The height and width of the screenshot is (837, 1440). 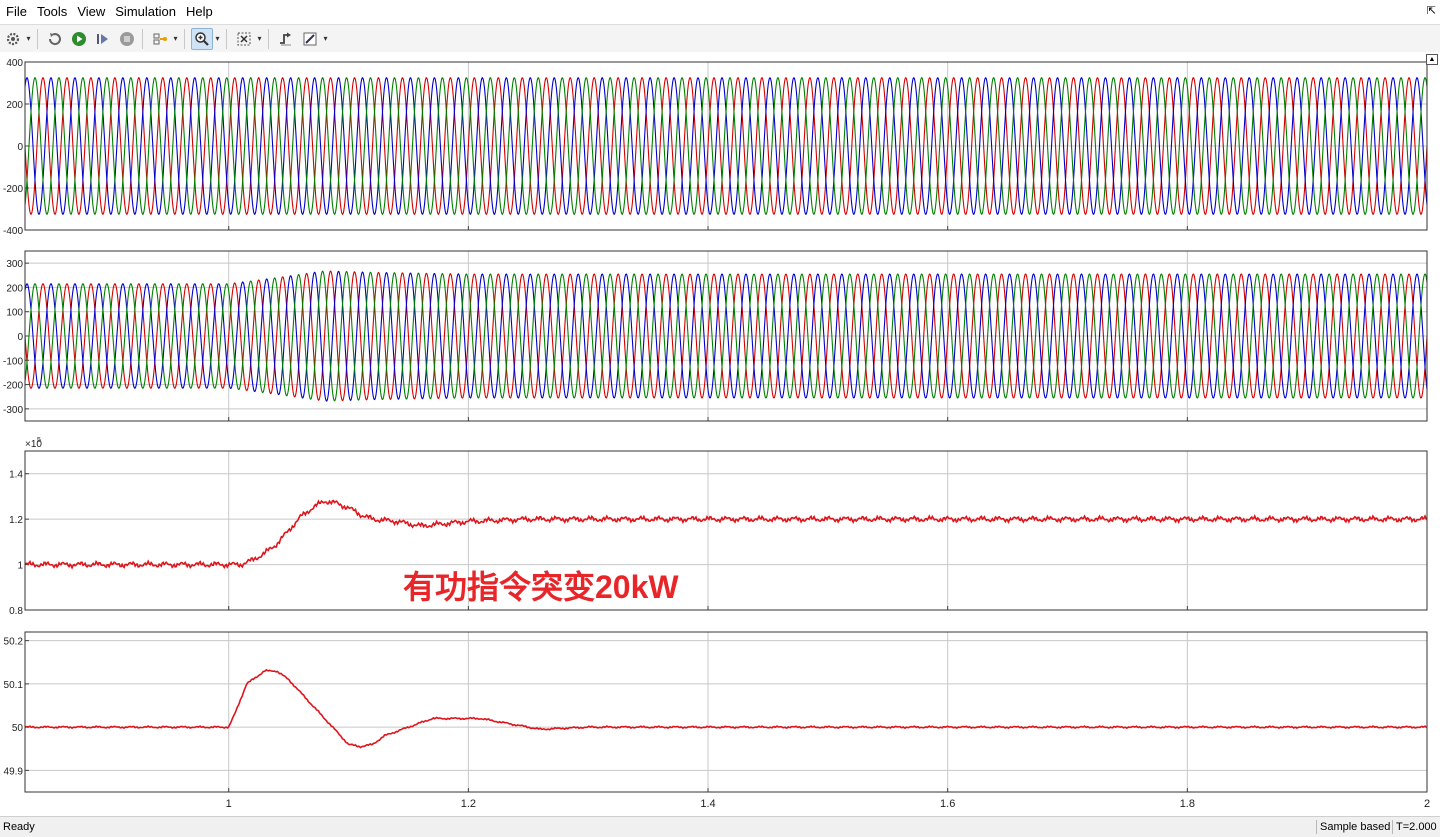 I want to click on y-tick-label: 400, so click(x=14, y=63).